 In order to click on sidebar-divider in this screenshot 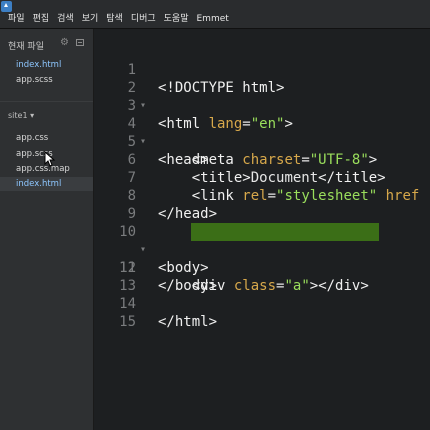, I will do `click(46, 101)`.